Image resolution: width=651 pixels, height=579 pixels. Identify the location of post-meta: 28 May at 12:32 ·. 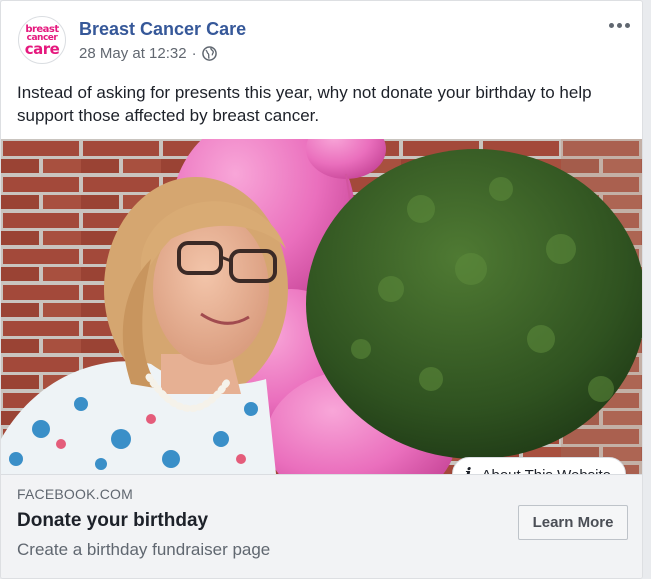
(148, 53).